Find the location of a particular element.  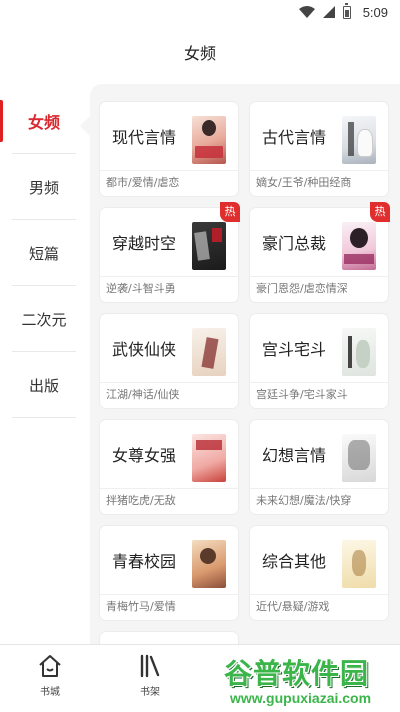

signal-icon is located at coordinates (328, 12).